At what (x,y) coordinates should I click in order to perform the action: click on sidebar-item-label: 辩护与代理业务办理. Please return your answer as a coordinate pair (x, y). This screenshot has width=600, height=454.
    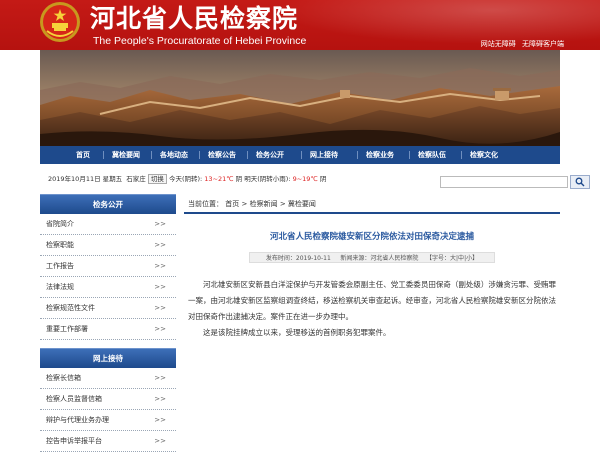
    Looking at the image, I should click on (77, 420).